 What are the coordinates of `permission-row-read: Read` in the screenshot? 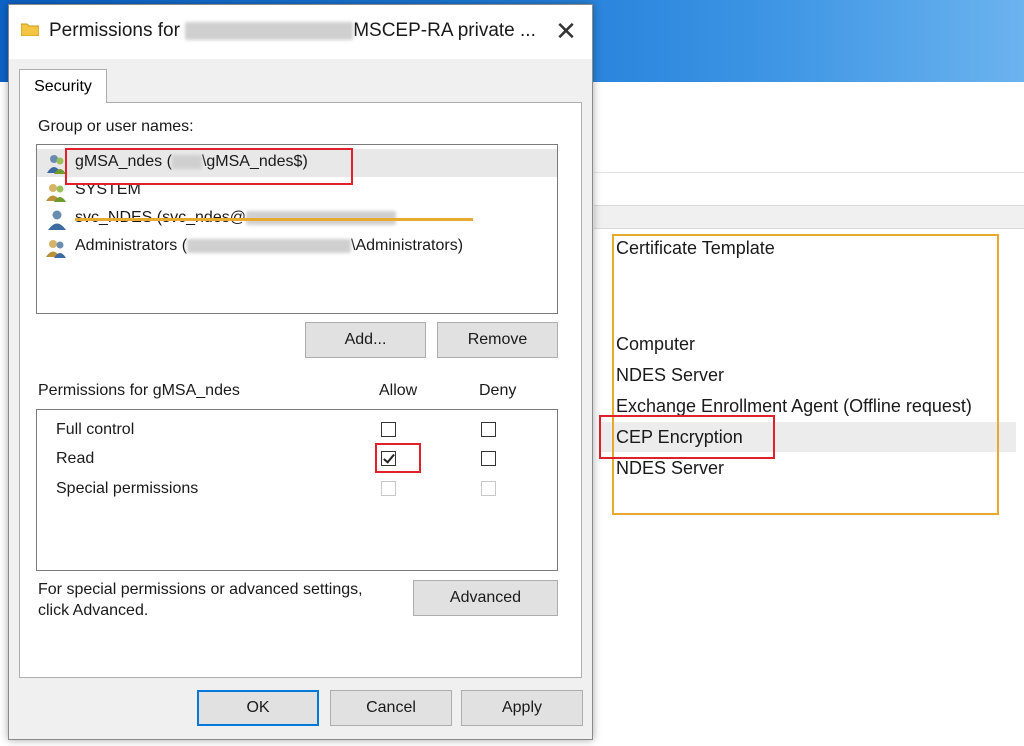 It's located at (297, 459).